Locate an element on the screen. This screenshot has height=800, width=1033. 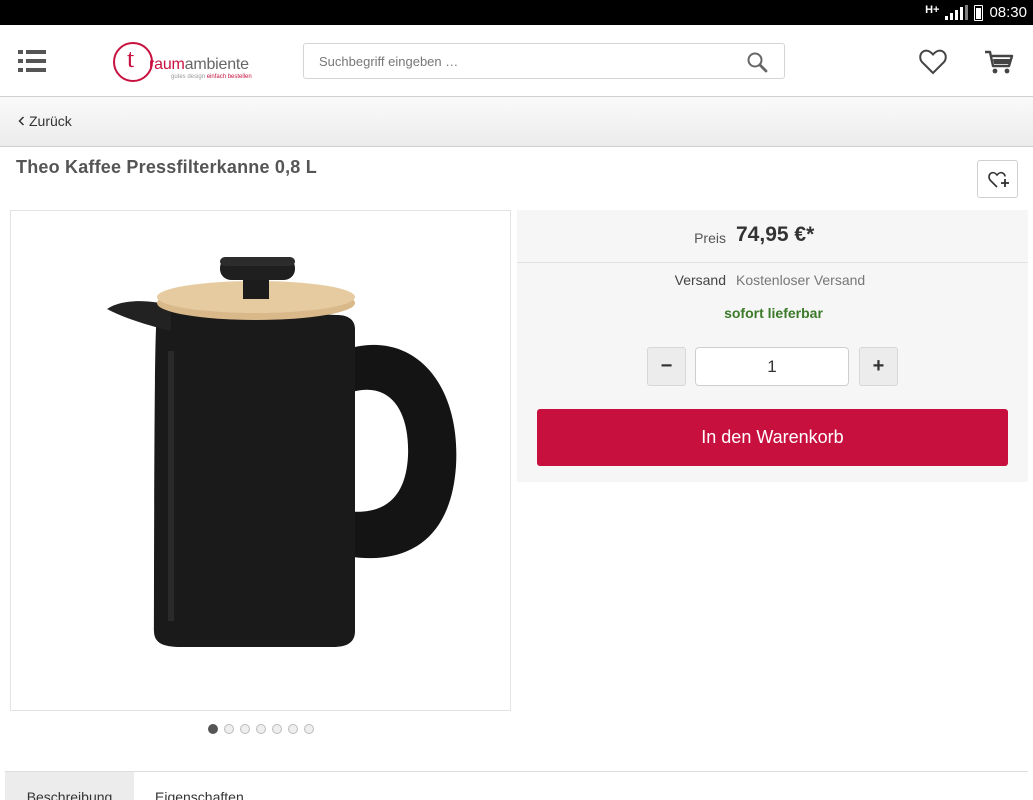
search-input is located at coordinates (519, 61).